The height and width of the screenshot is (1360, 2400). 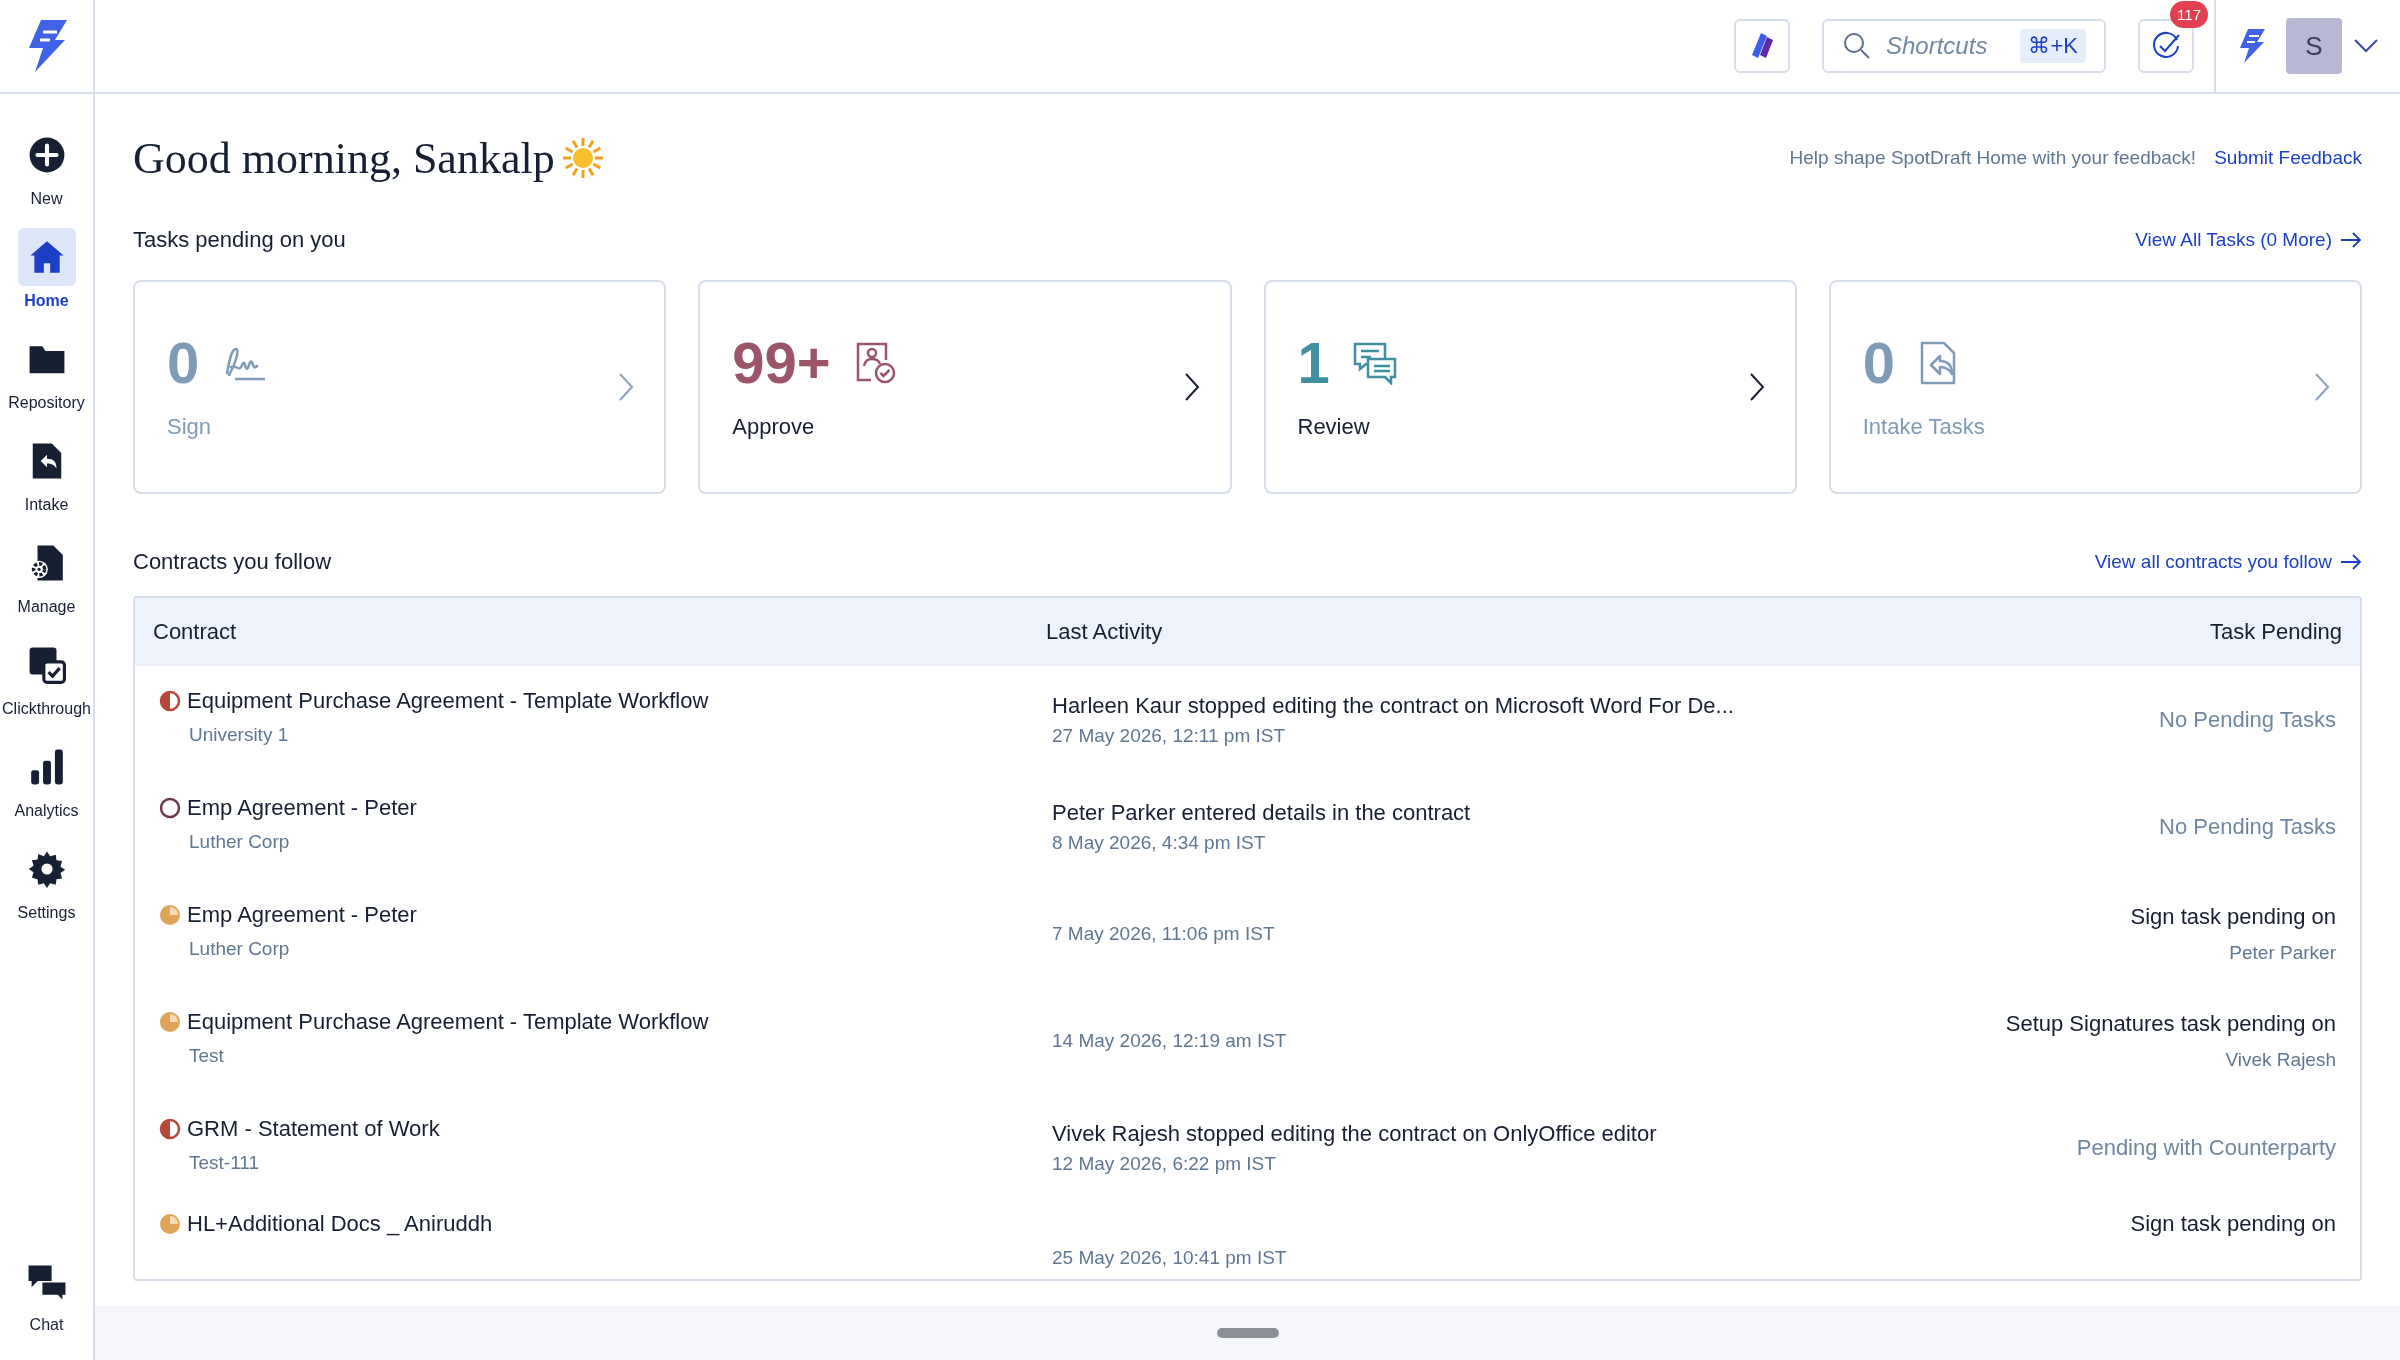 I want to click on task-status: Setup Signatures task pending on, so click(x=2170, y=1023).